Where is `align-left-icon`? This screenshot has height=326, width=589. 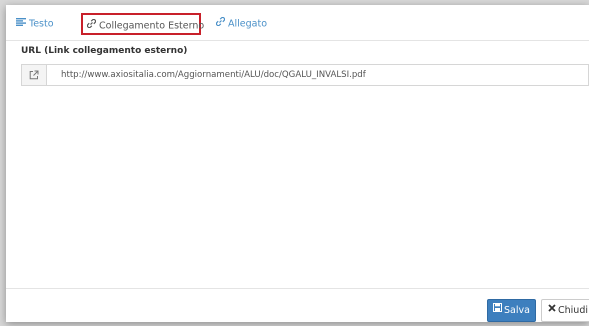 align-left-icon is located at coordinates (21, 24).